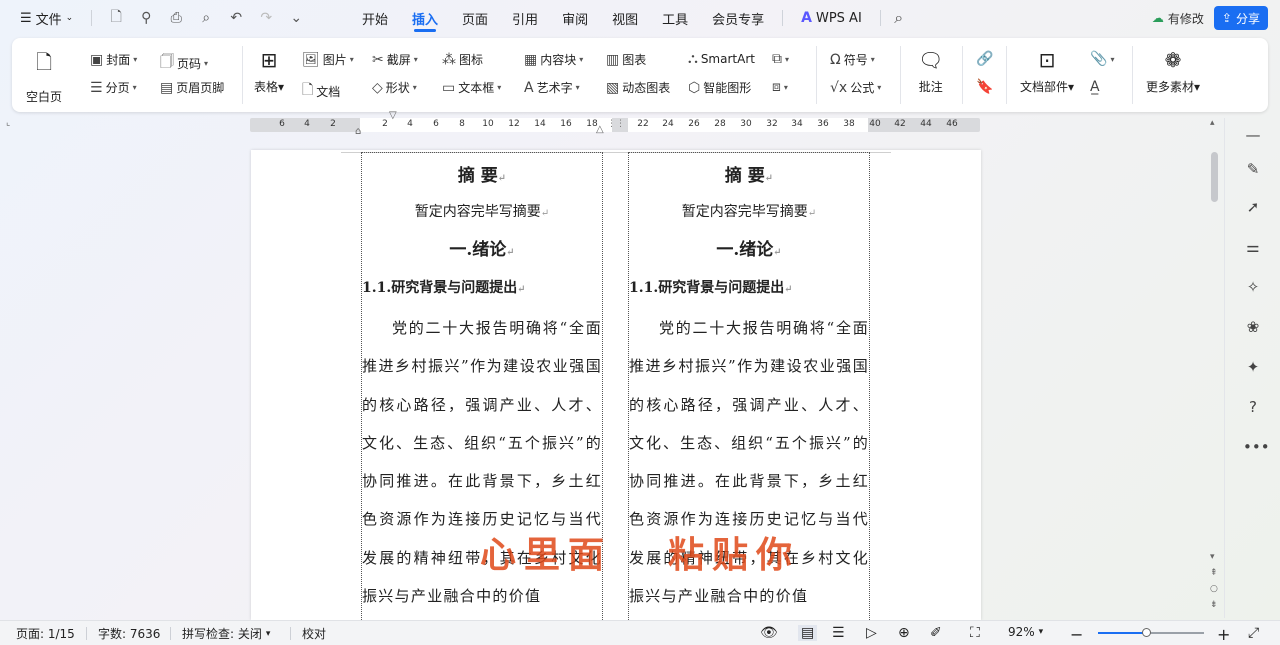 Image resolution: width=1280 pixels, height=645 pixels. I want to click on ruler-number: 4, so click(410, 124).